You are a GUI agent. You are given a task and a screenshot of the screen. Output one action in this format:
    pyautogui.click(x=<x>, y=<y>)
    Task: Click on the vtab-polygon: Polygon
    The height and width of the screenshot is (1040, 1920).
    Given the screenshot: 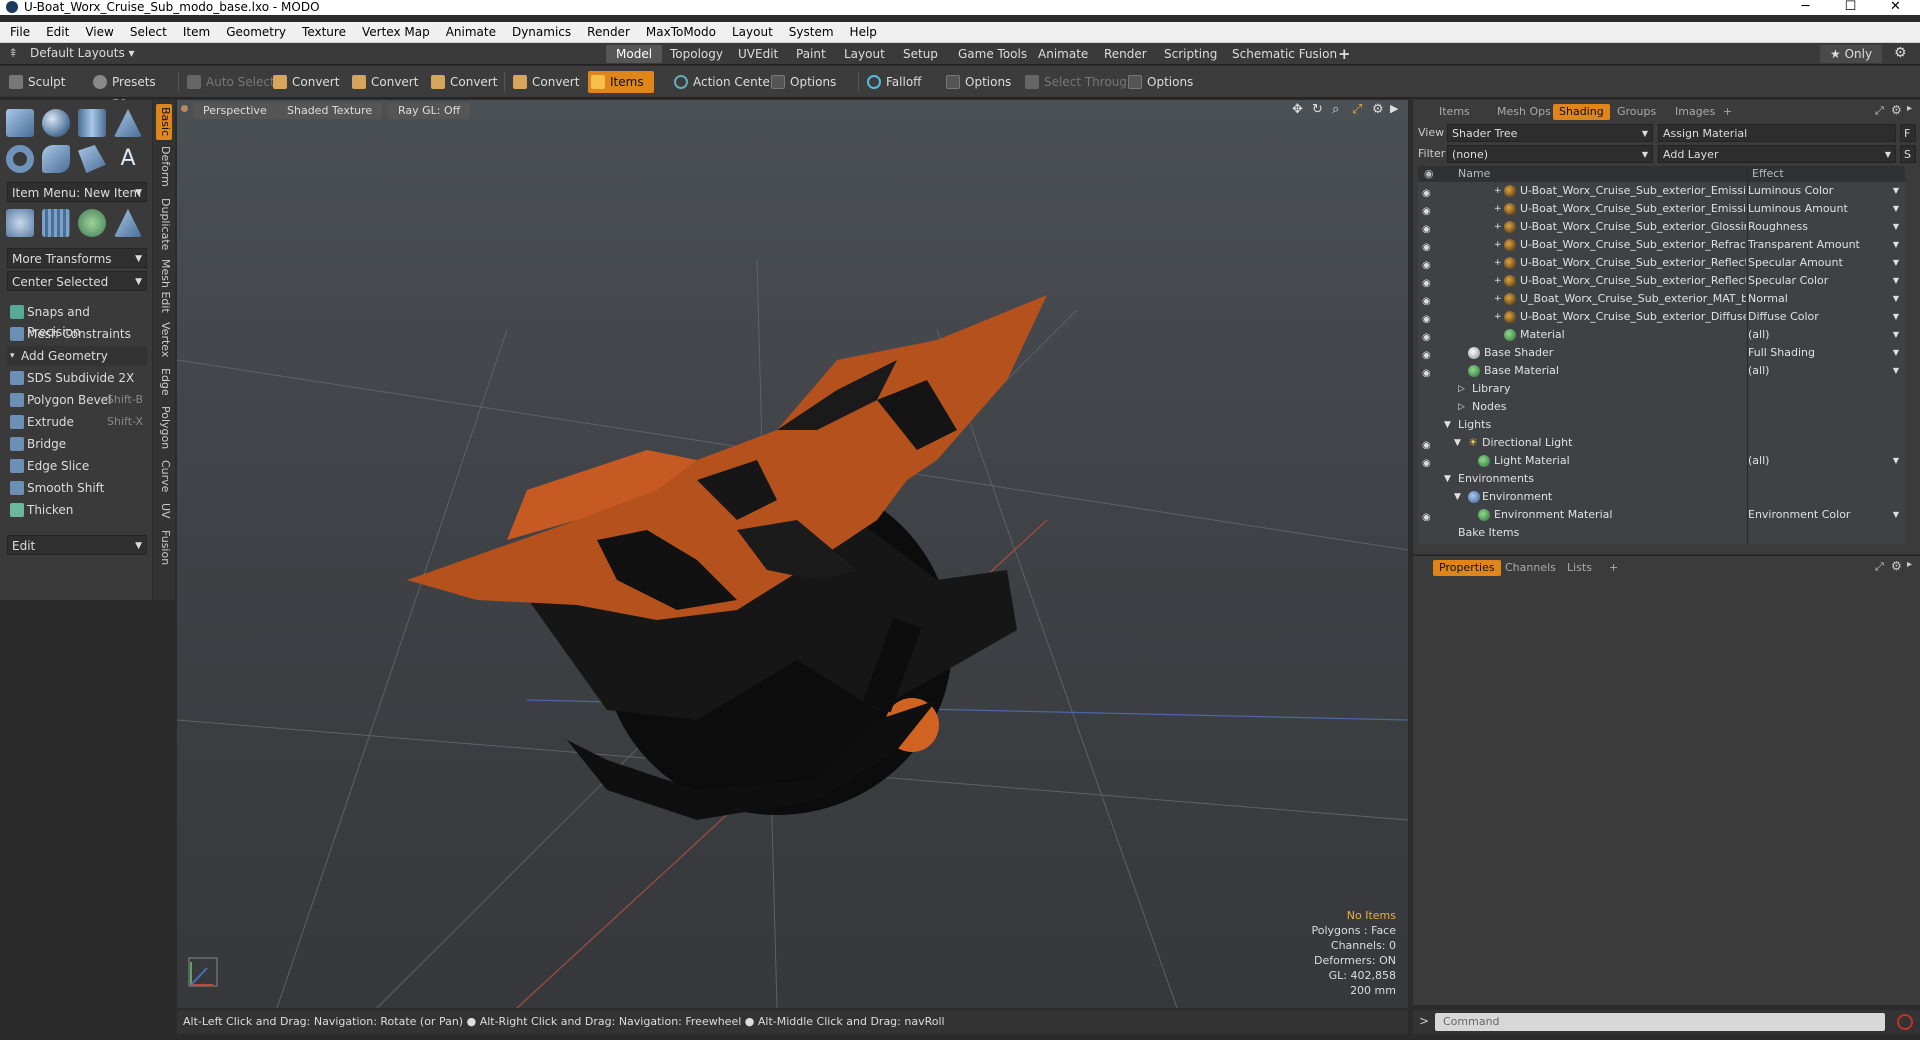 What is the action you would take?
    pyautogui.click(x=164, y=428)
    